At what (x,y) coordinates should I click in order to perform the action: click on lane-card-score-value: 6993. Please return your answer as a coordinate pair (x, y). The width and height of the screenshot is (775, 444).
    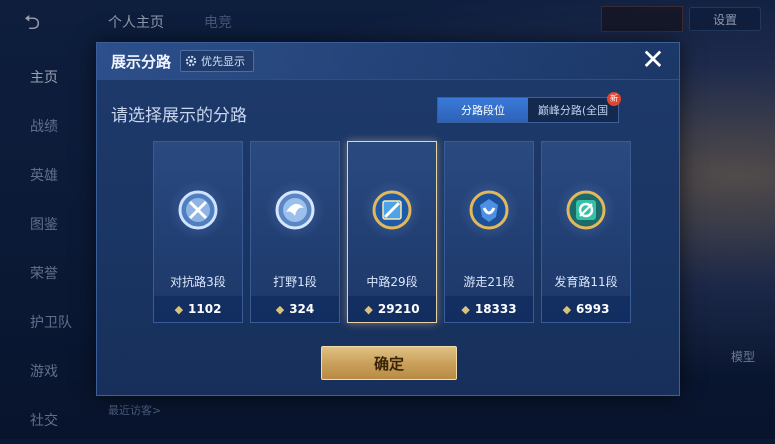
    Looking at the image, I should click on (593, 309).